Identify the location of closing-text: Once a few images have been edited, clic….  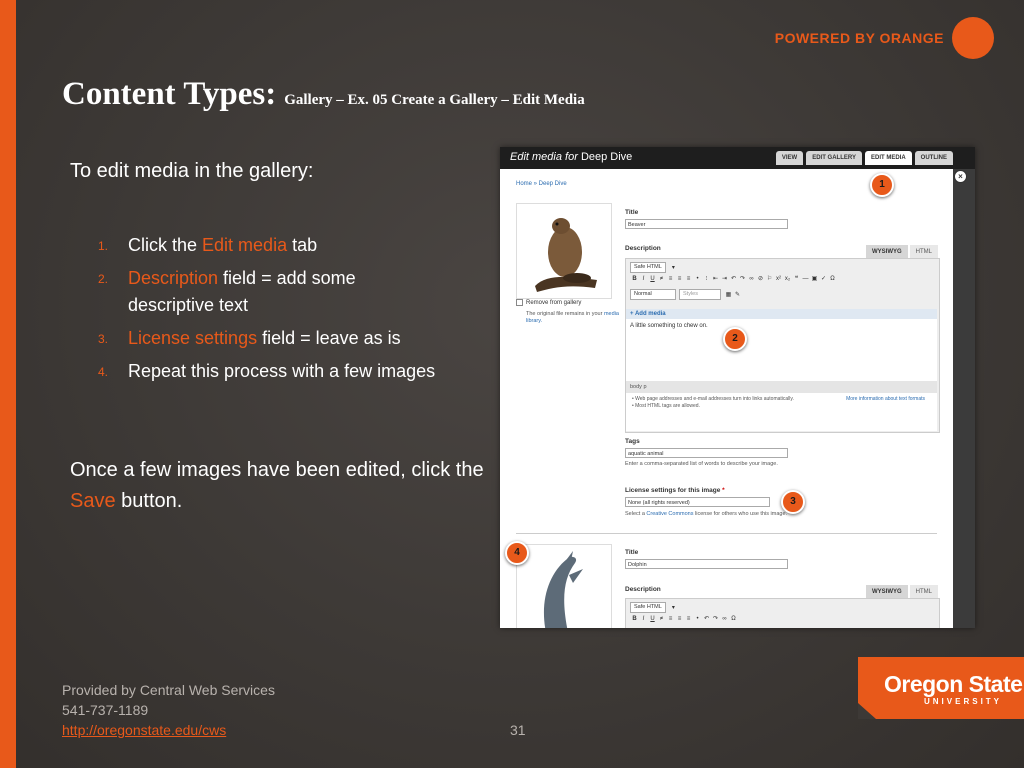
(280, 486).